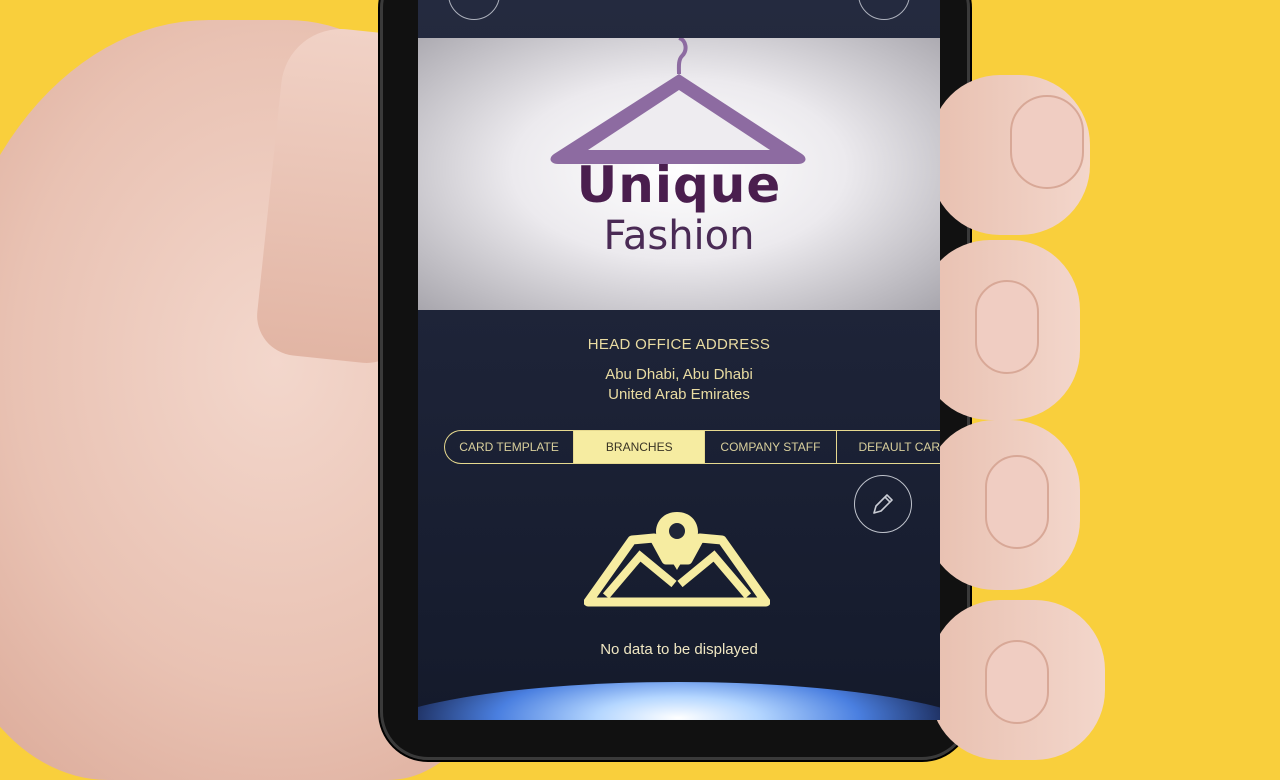  Describe the element at coordinates (679, 236) in the screenshot. I see `brand-name-line2: Fashion` at that location.